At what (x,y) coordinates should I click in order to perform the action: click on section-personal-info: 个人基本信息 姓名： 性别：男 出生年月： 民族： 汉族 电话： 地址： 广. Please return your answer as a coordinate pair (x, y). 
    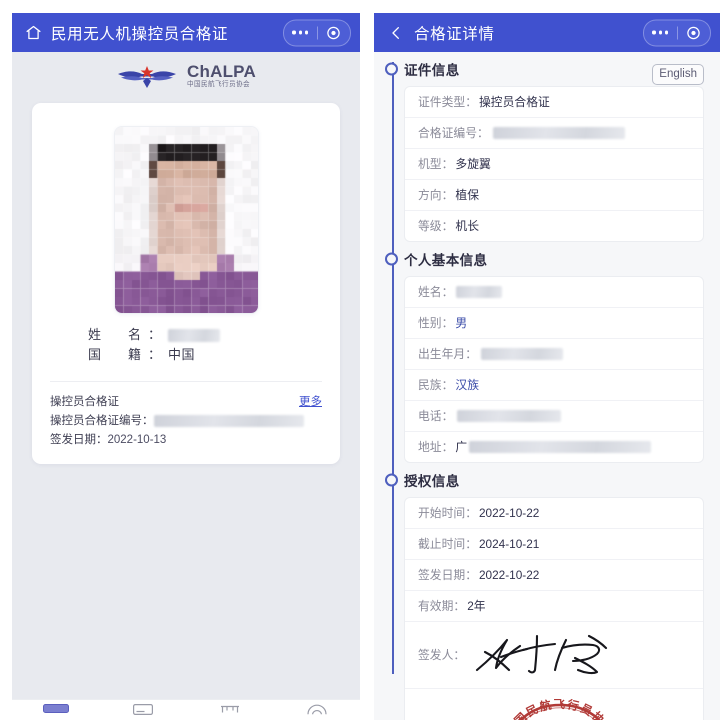
    Looking at the image, I should click on (547, 352).